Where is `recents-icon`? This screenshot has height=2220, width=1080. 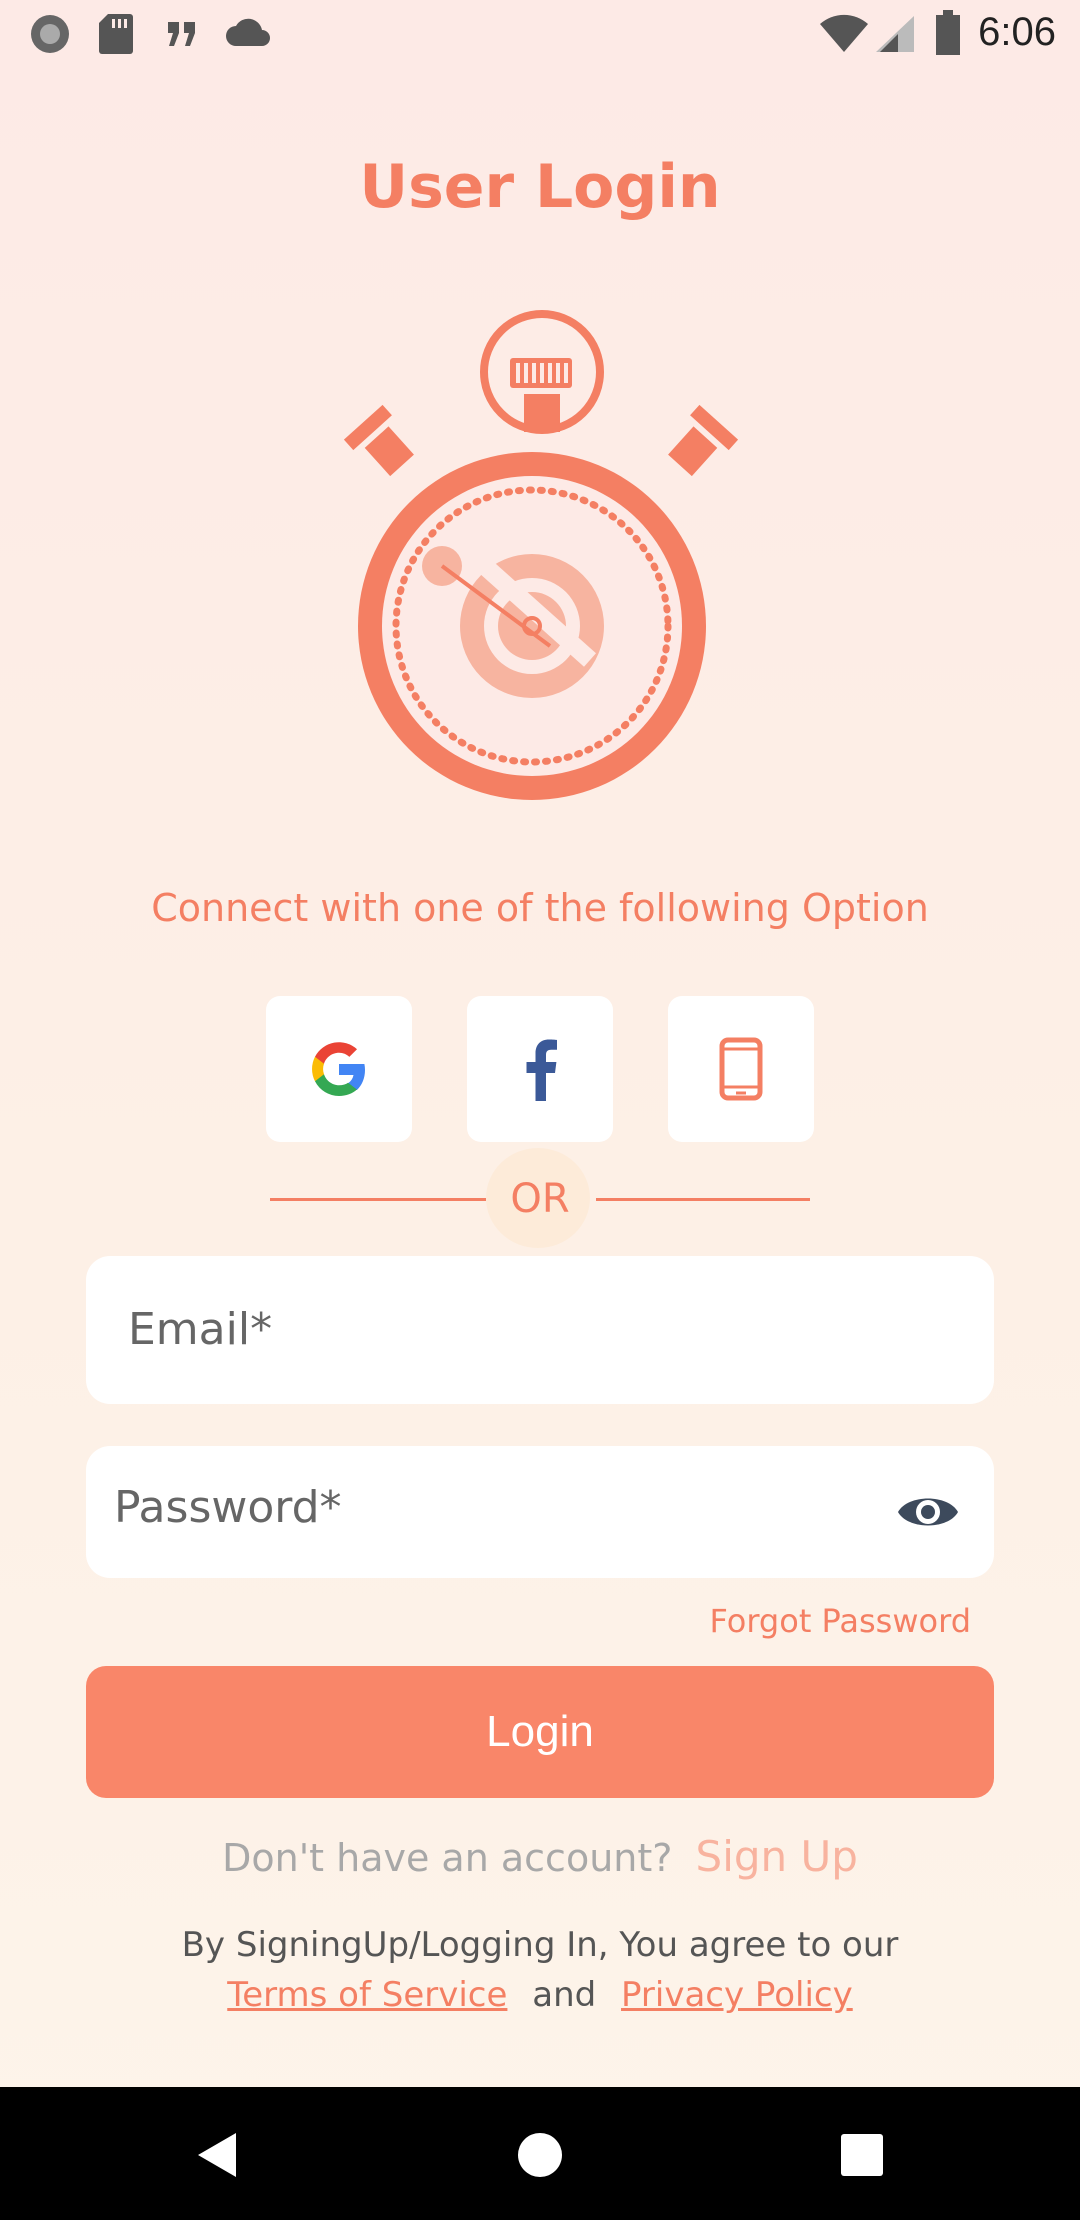
recents-icon is located at coordinates (862, 2155).